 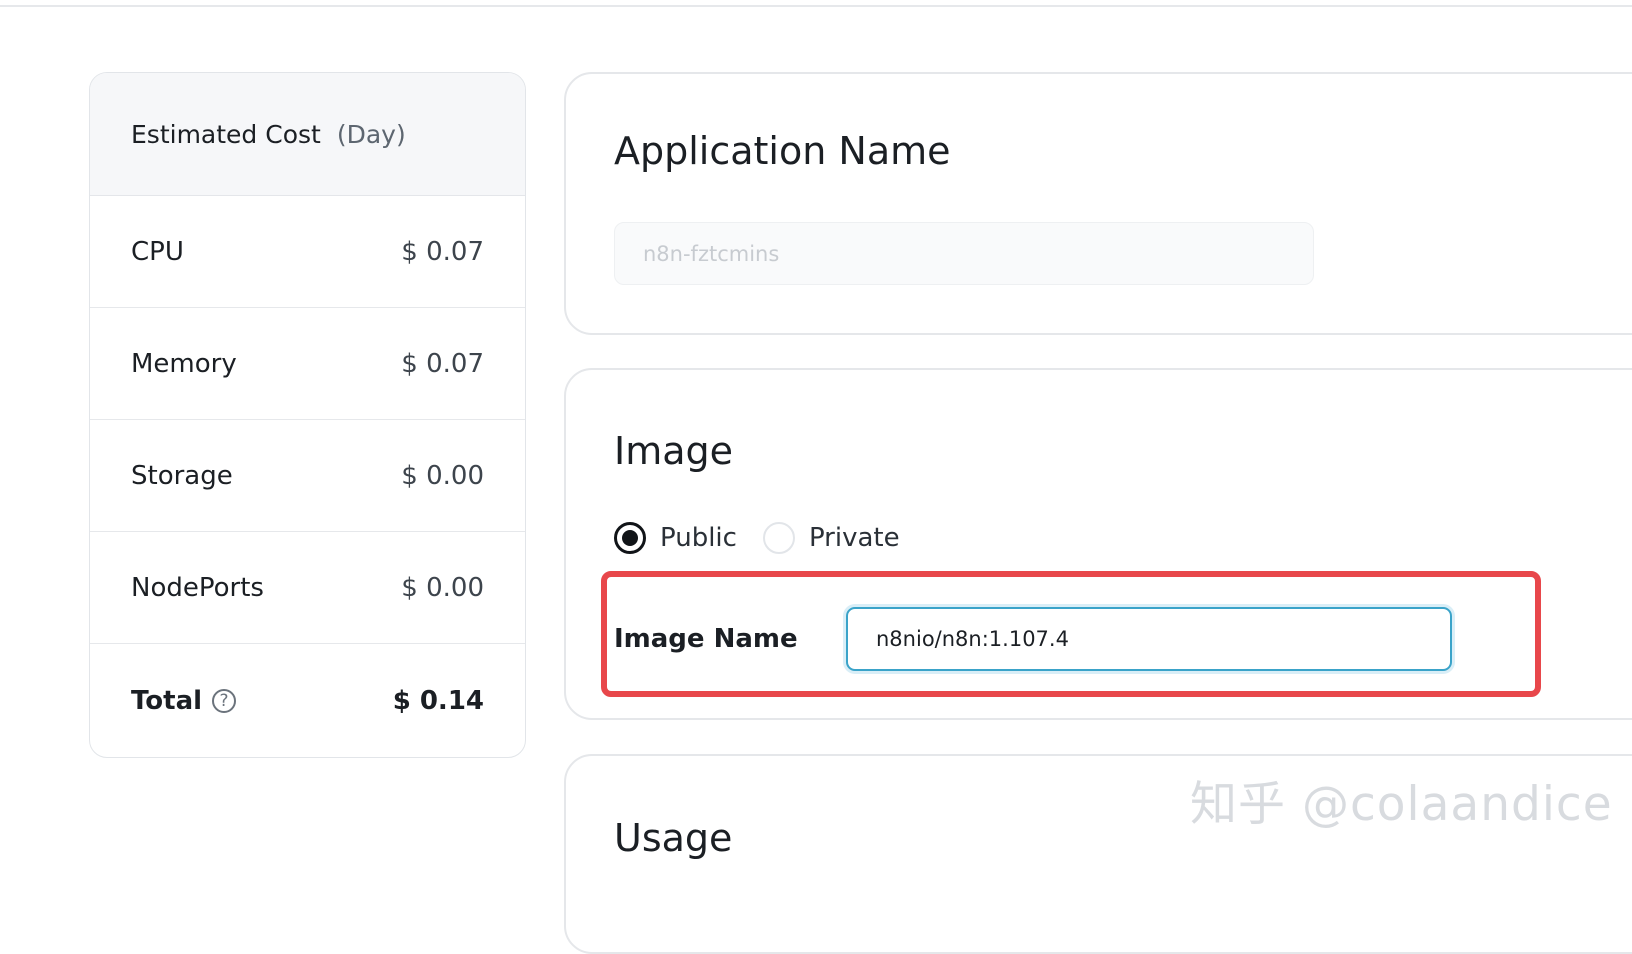 I want to click on total-label-group: Total ?, so click(x=184, y=701).